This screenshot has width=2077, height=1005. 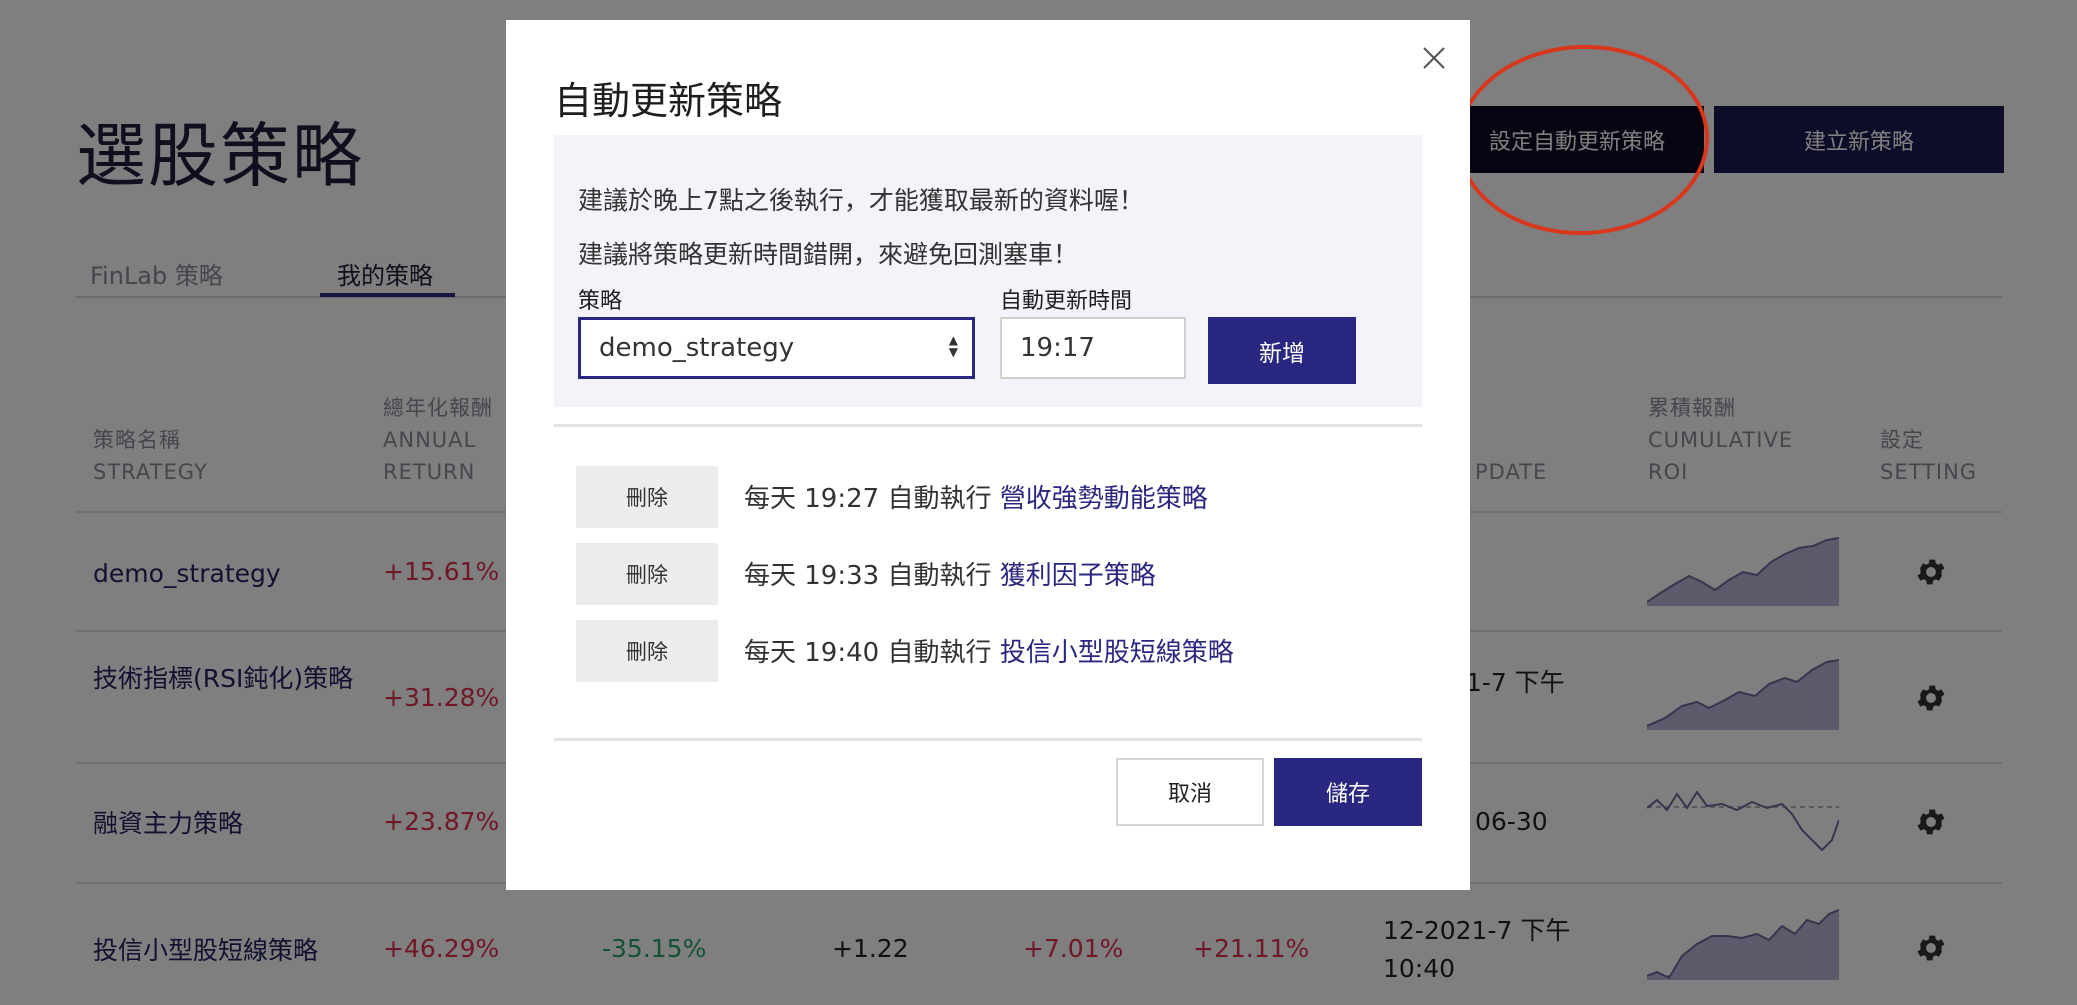 What do you see at coordinates (953, 346) in the screenshot?
I see `select-arrows-icon: ▲ ▼` at bounding box center [953, 346].